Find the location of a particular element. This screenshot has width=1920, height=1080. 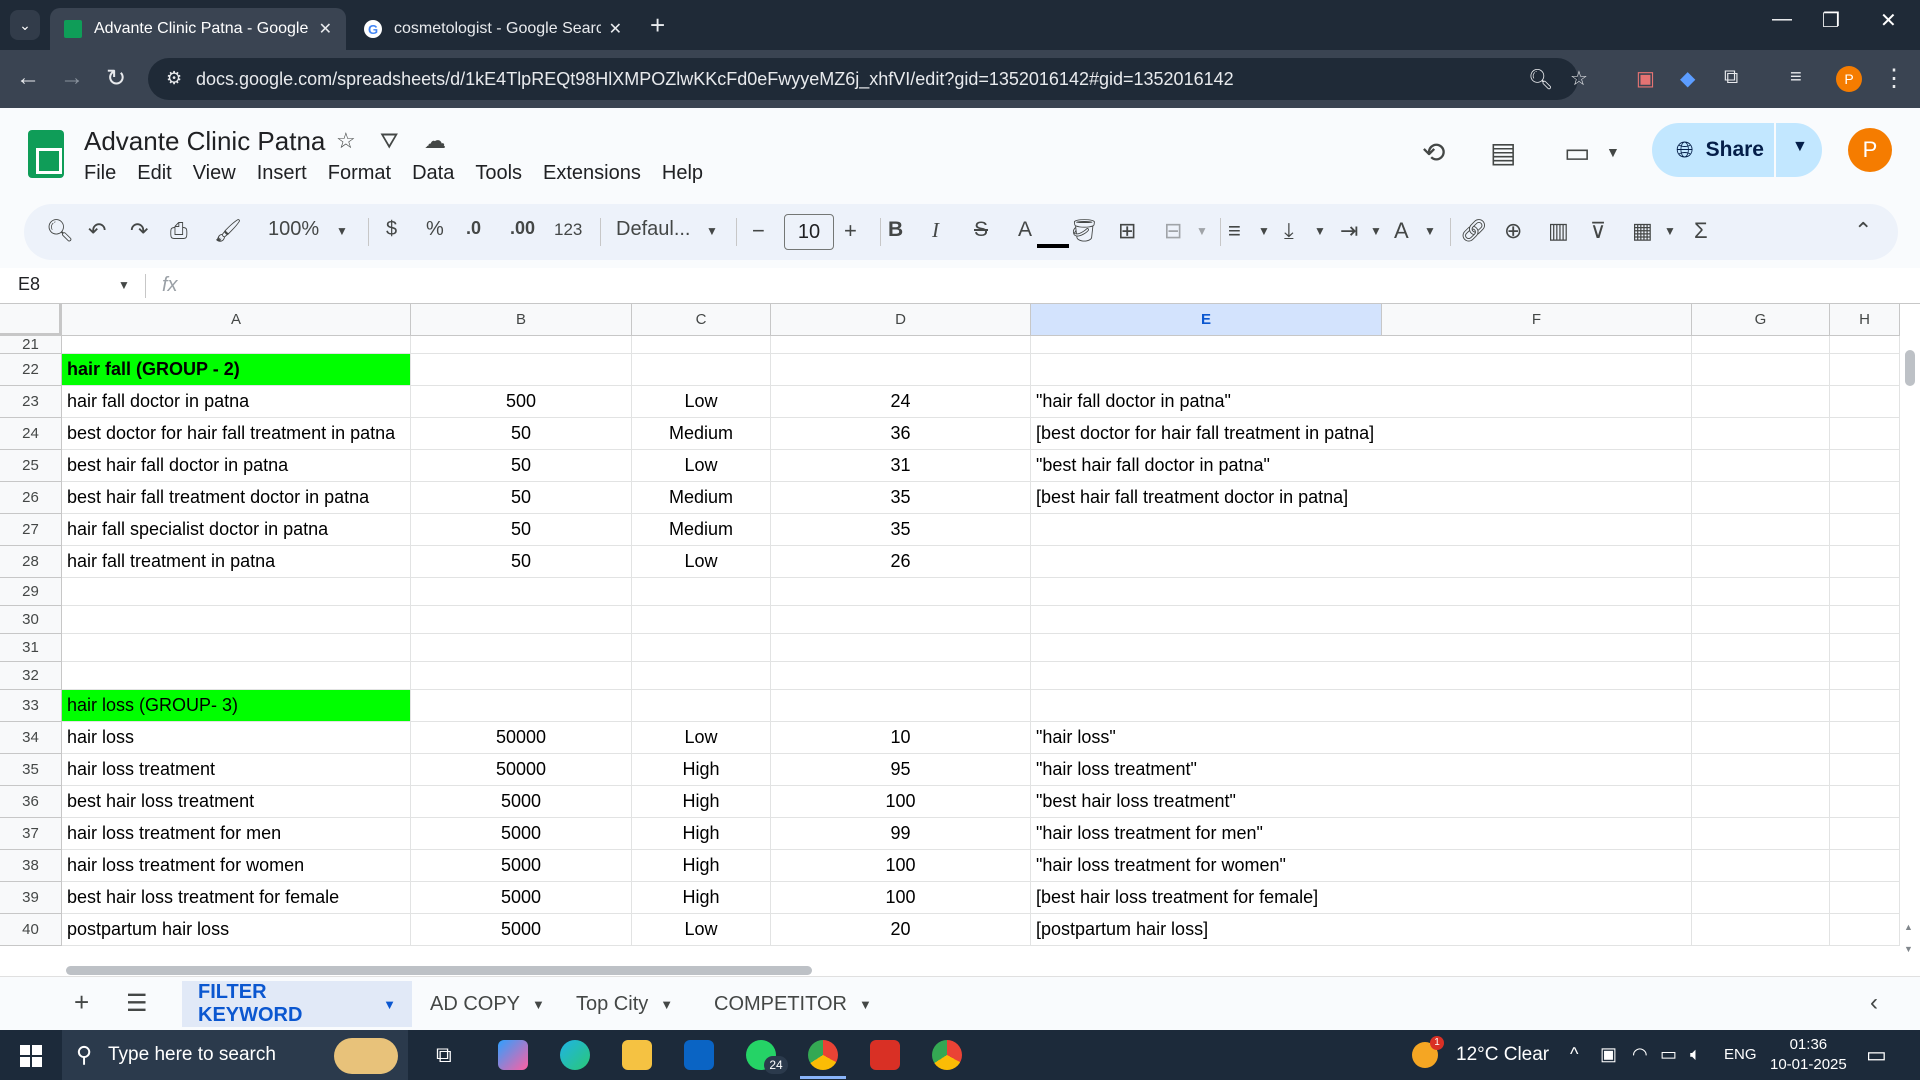

cell-f29 is located at coordinates (1537, 592).